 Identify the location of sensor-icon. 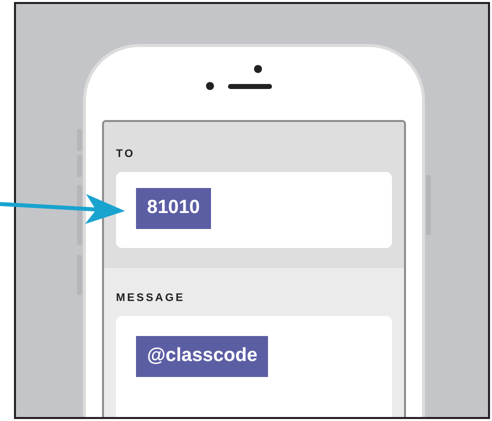
(258, 69).